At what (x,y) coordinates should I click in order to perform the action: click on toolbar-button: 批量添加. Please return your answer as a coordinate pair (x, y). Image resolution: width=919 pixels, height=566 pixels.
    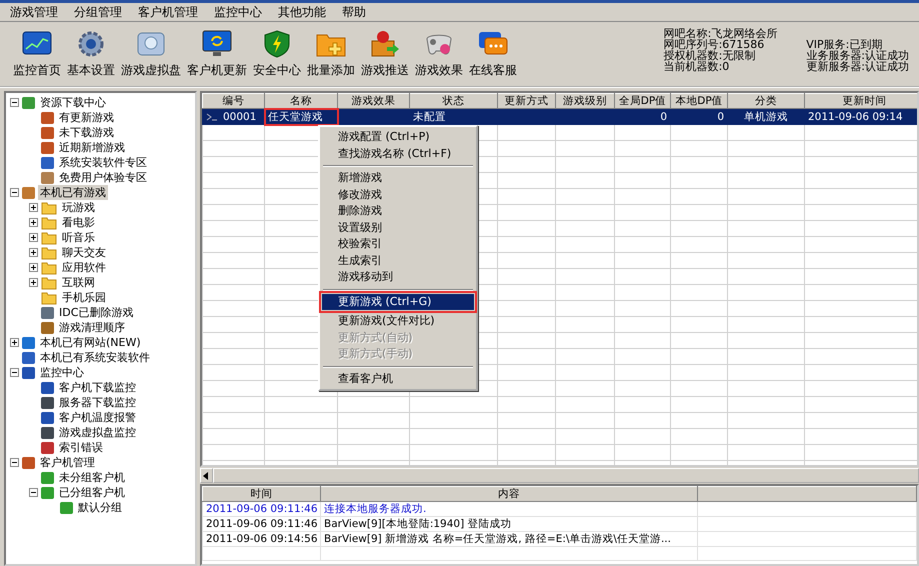
    Looking at the image, I should click on (331, 54).